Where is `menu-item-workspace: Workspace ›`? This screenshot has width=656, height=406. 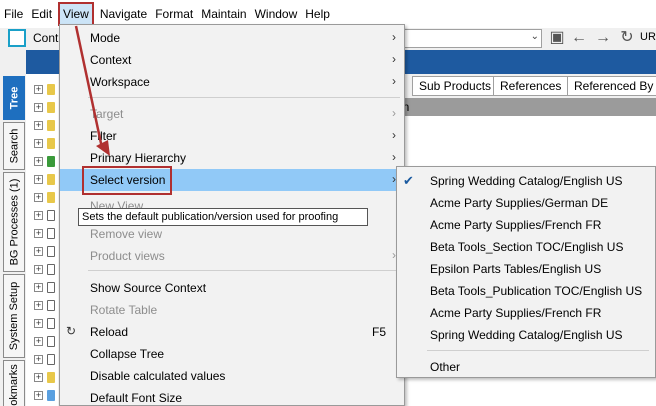 menu-item-workspace: Workspace › is located at coordinates (232, 82).